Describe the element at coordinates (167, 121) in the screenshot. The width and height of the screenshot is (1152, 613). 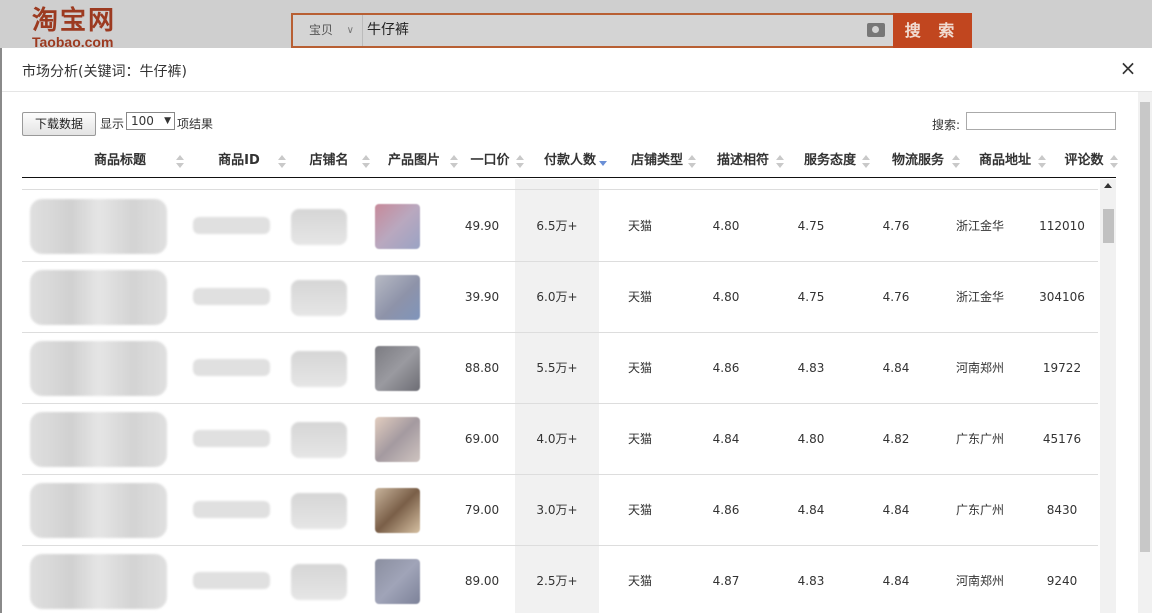
I see `dropdown-arrow-icon: ▼` at that location.